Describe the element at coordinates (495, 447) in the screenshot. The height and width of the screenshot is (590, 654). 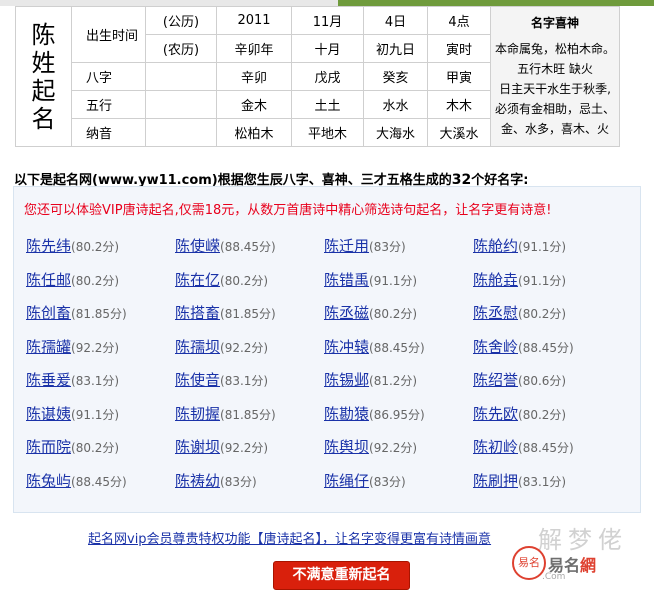
I see `name-link: 陈初岭` at that location.